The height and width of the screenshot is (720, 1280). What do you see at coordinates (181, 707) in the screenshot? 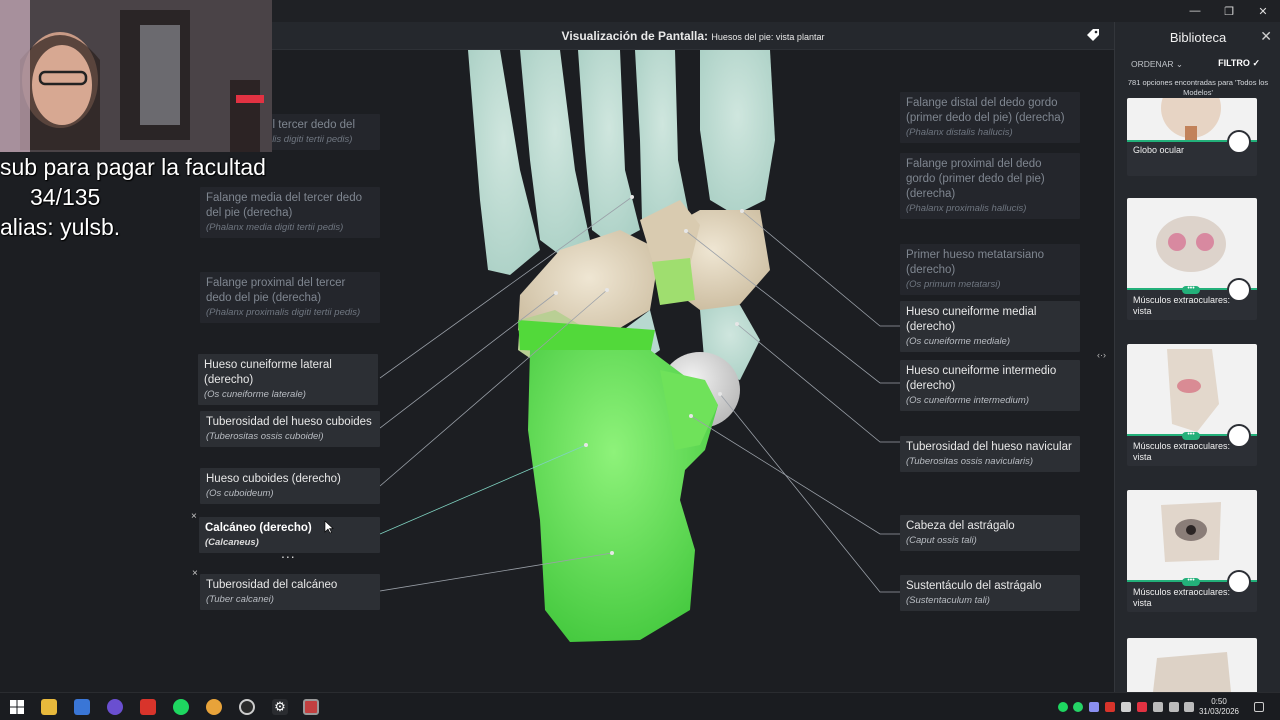
I see `spotify-icon` at bounding box center [181, 707].